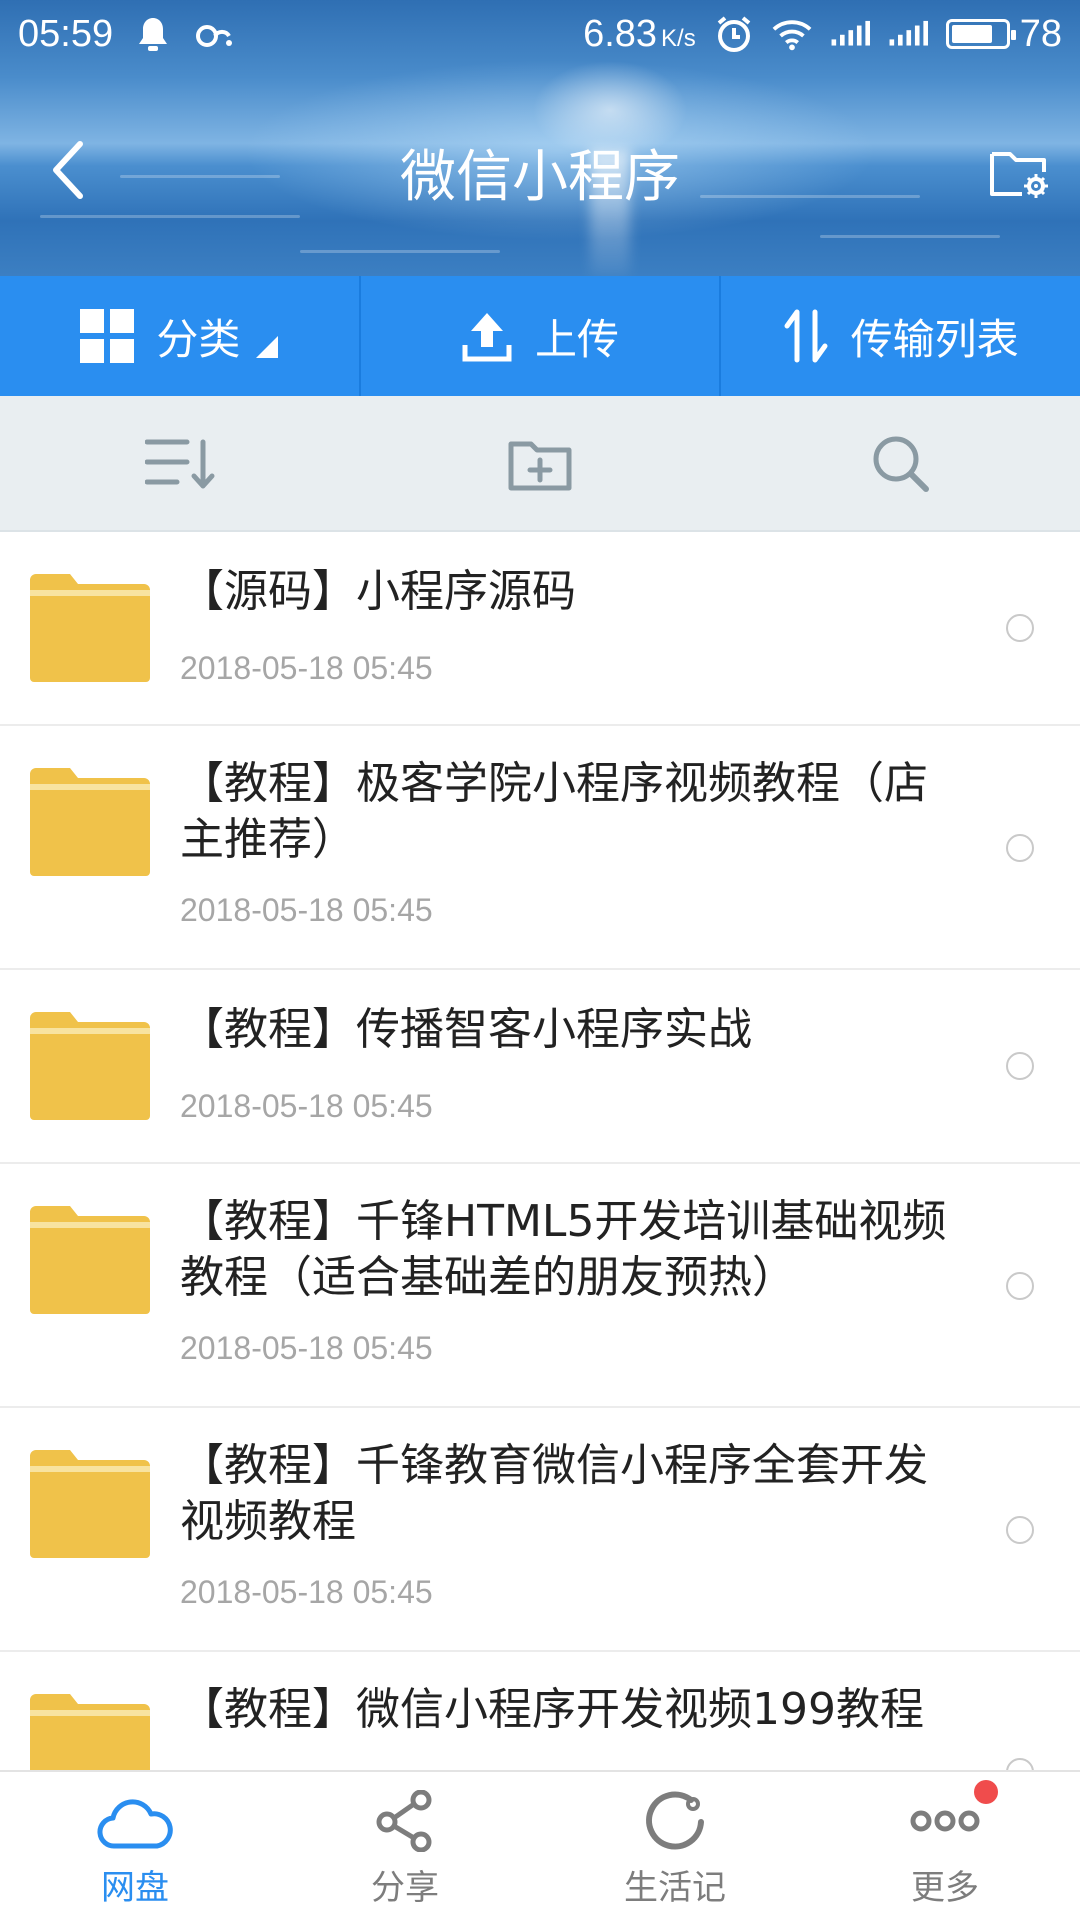  What do you see at coordinates (620, 33) in the screenshot?
I see `network-speed: 6.83` at bounding box center [620, 33].